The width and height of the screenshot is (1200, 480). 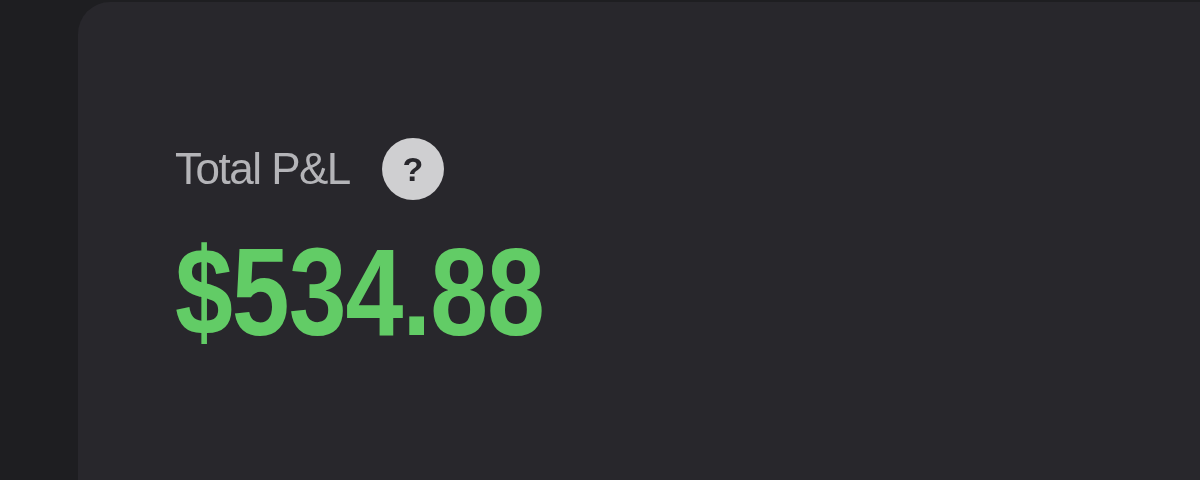 I want to click on total-pnl-value: $534.88, so click(x=359, y=292).